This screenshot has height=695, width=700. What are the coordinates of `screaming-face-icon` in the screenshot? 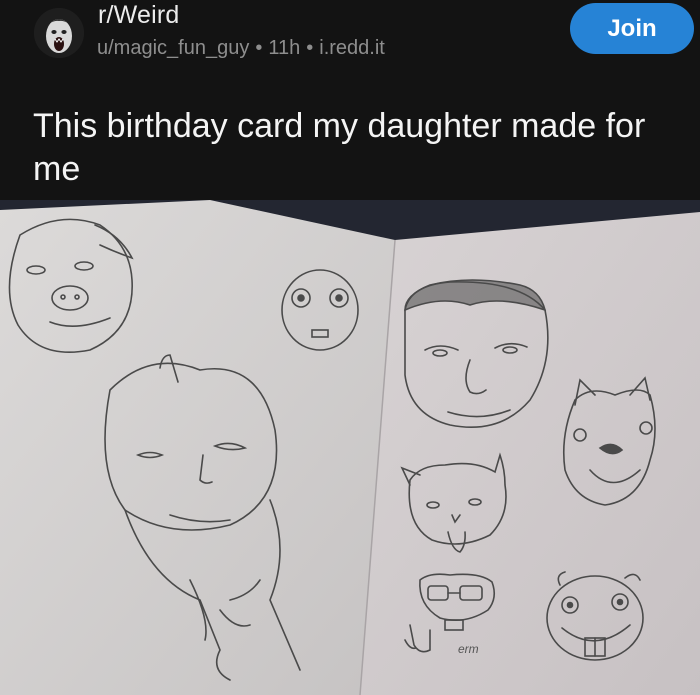 It's located at (59, 33).